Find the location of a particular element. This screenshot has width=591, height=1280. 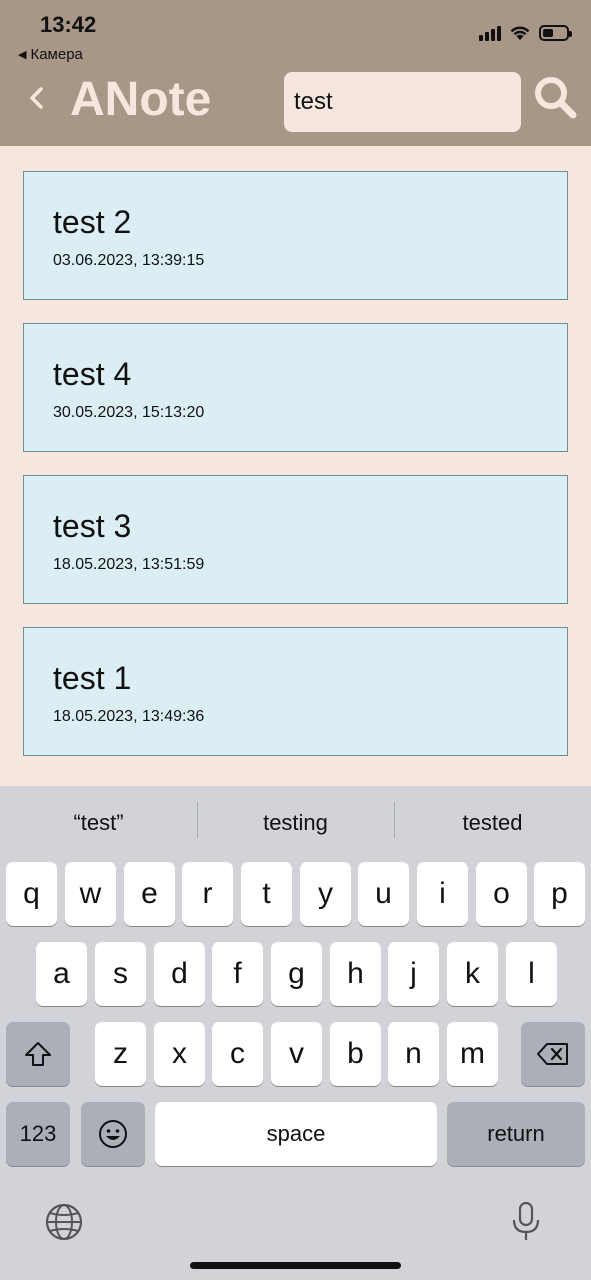

search-input is located at coordinates (402, 102).